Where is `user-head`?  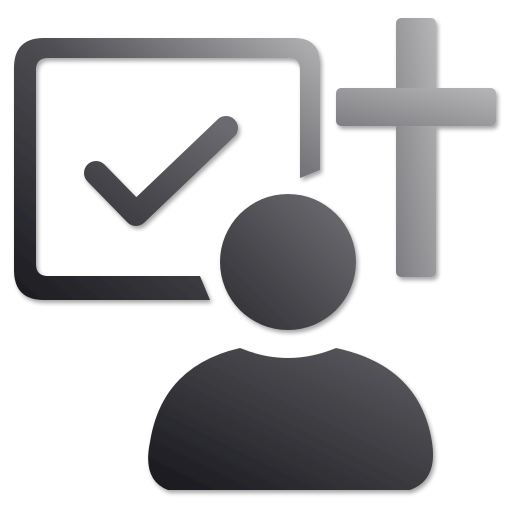 user-head is located at coordinates (288, 262).